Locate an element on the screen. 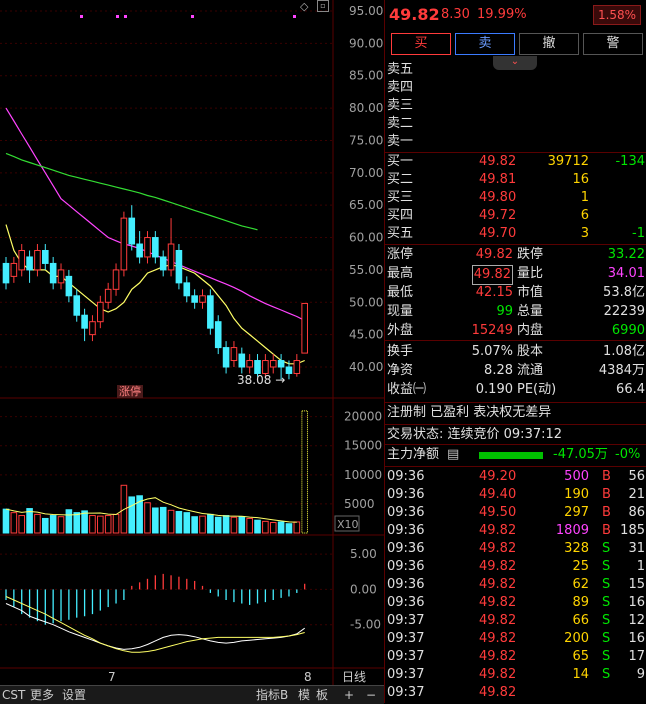 The width and height of the screenshot is (646, 704). tick-price: 49.20 is located at coordinates (498, 476).